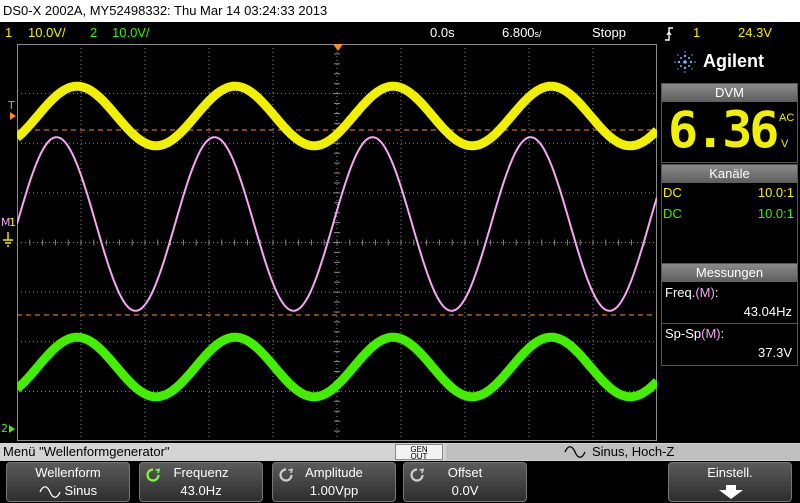 The height and width of the screenshot is (503, 800). Describe the element at coordinates (4, 428) in the screenshot. I see `ch2-marker-label: 2` at that location.